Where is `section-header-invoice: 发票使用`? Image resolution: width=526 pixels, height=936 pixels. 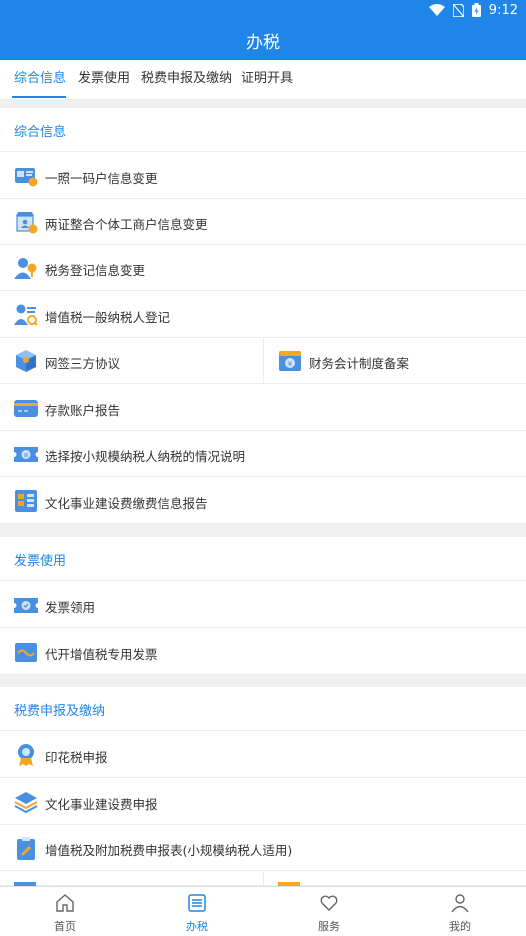
section-header-invoice: 发票使用 is located at coordinates (263, 559).